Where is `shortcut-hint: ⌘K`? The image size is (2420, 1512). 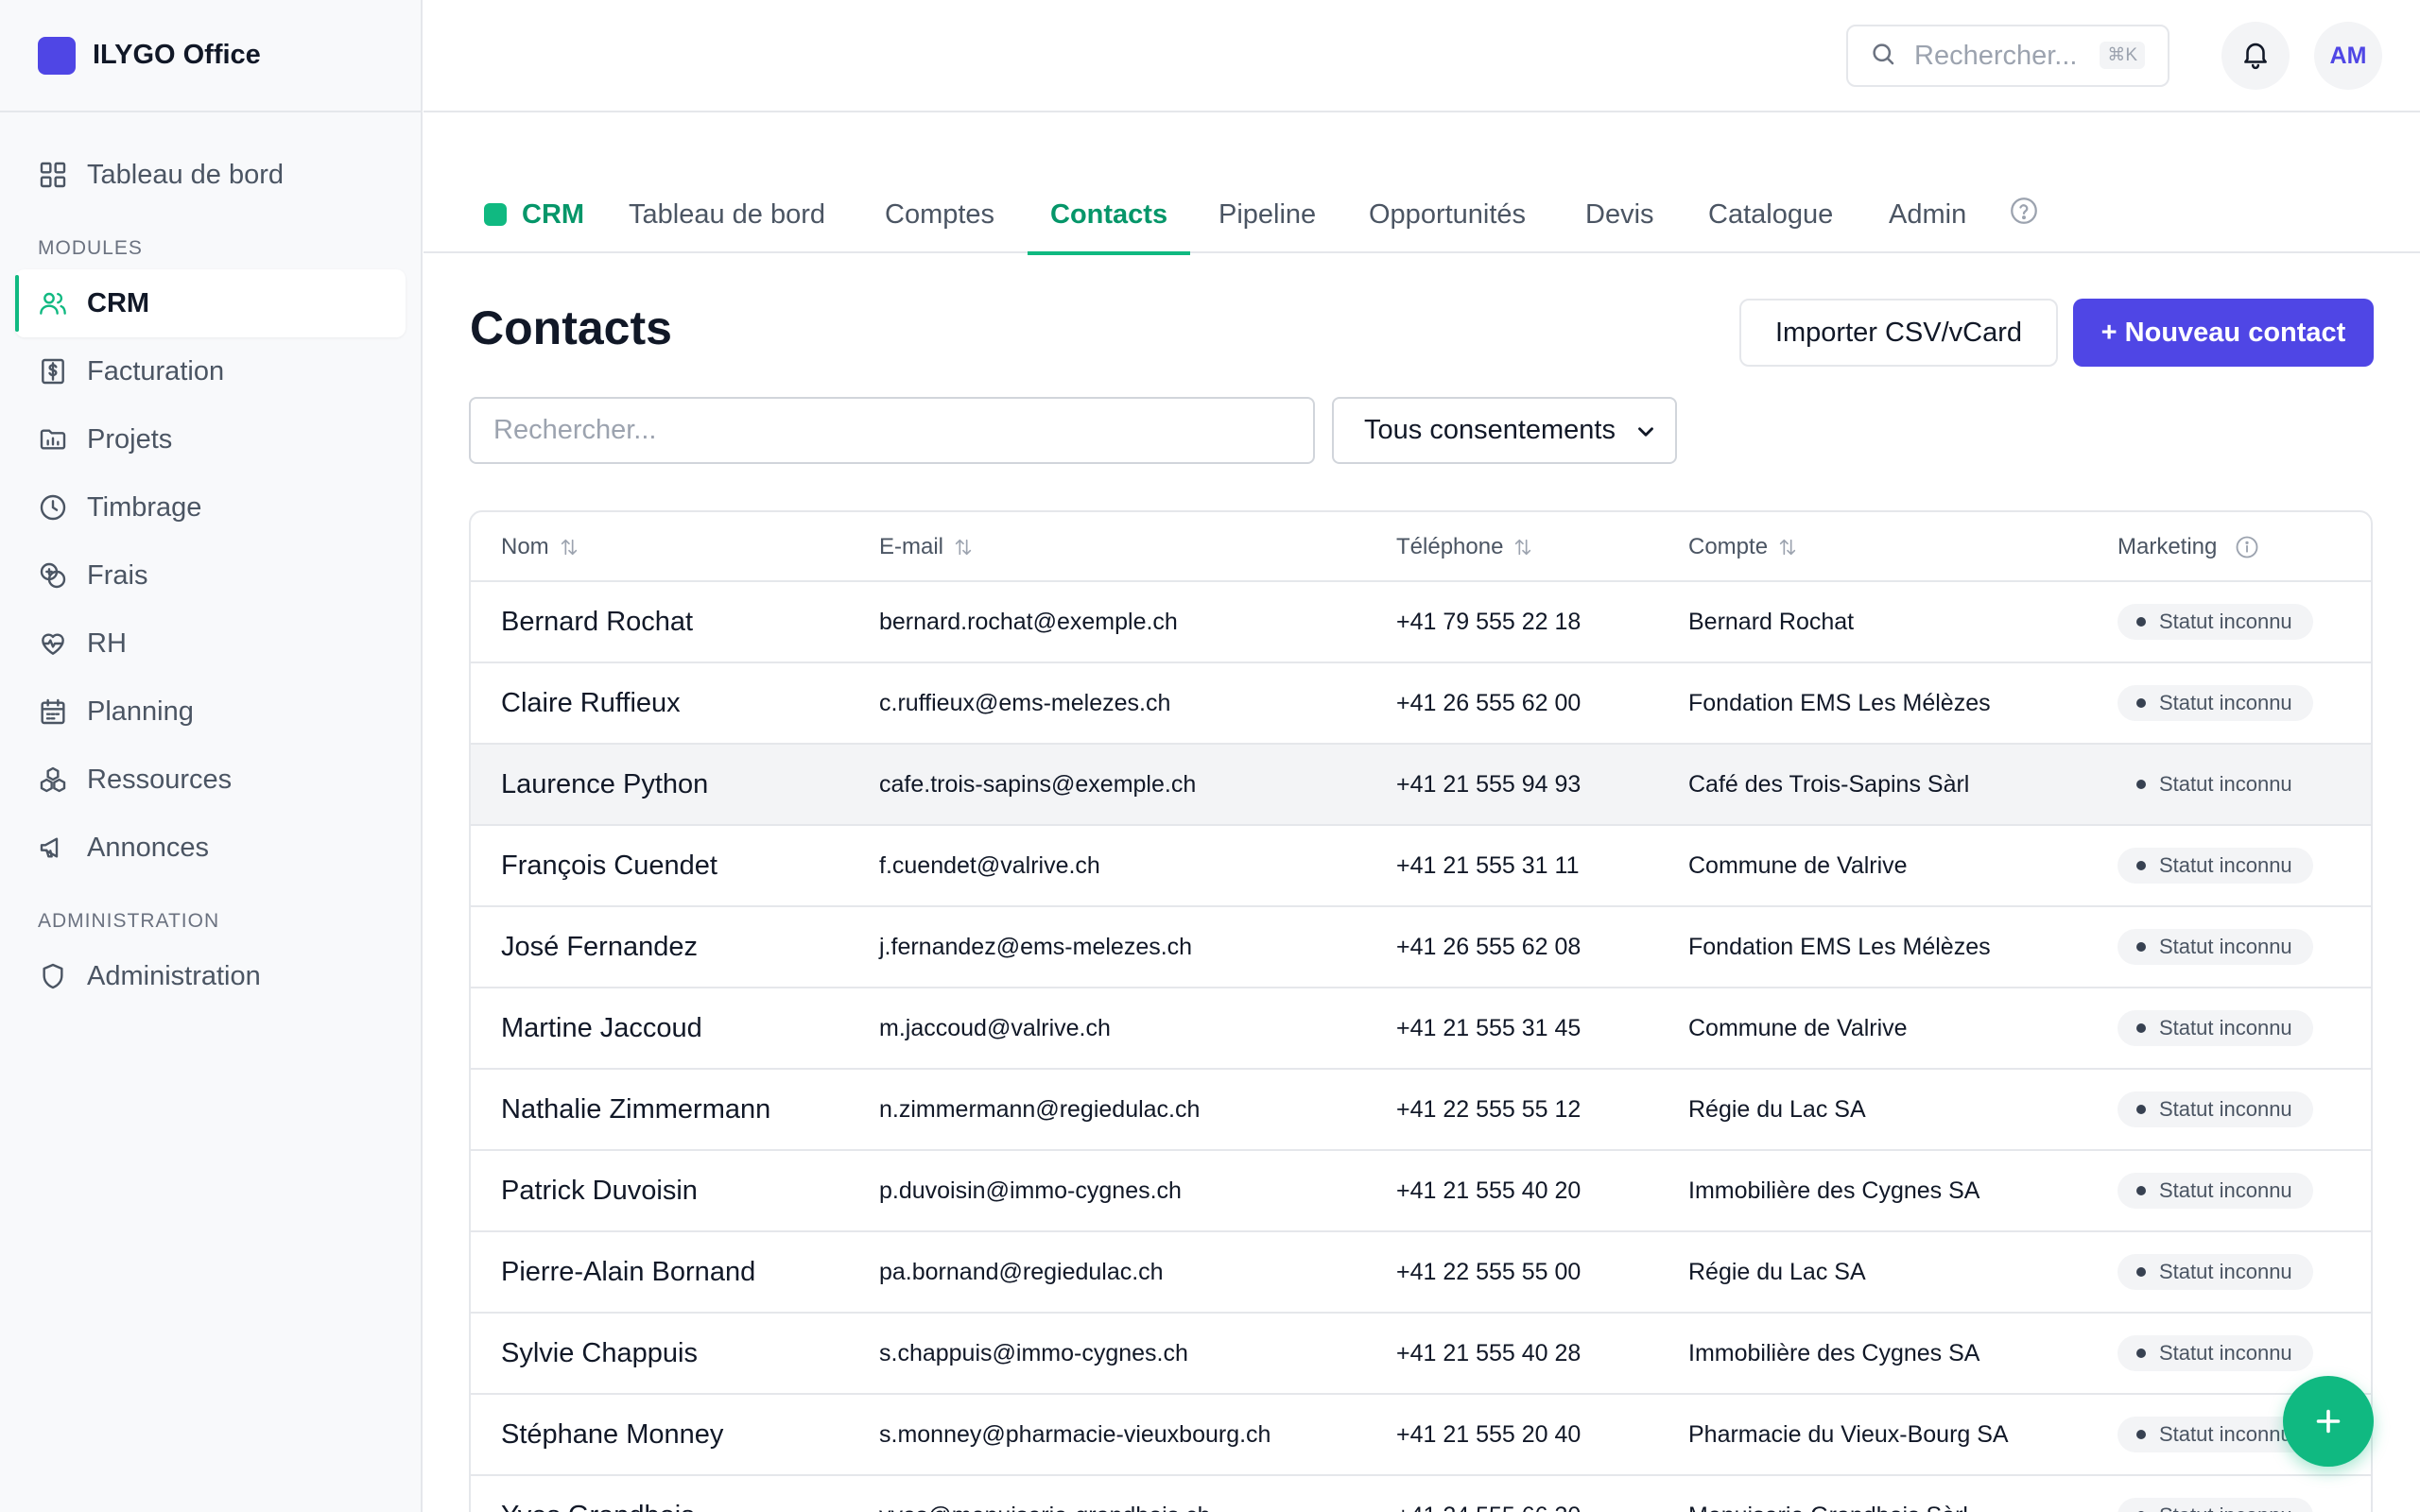 shortcut-hint: ⌘K is located at coordinates (2122, 55).